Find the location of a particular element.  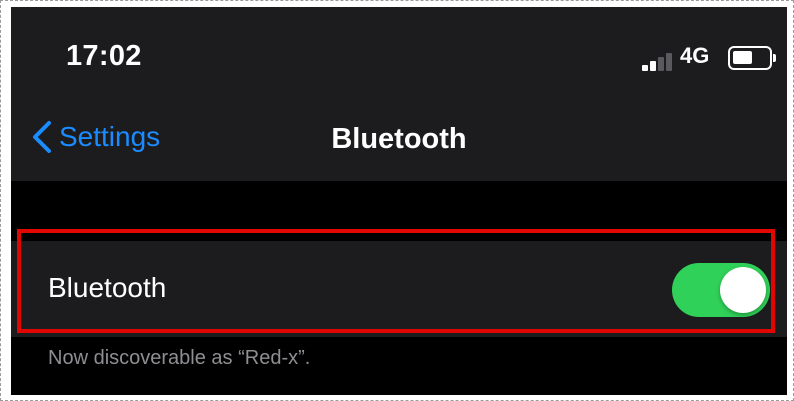

battery-cap is located at coordinates (774, 58).